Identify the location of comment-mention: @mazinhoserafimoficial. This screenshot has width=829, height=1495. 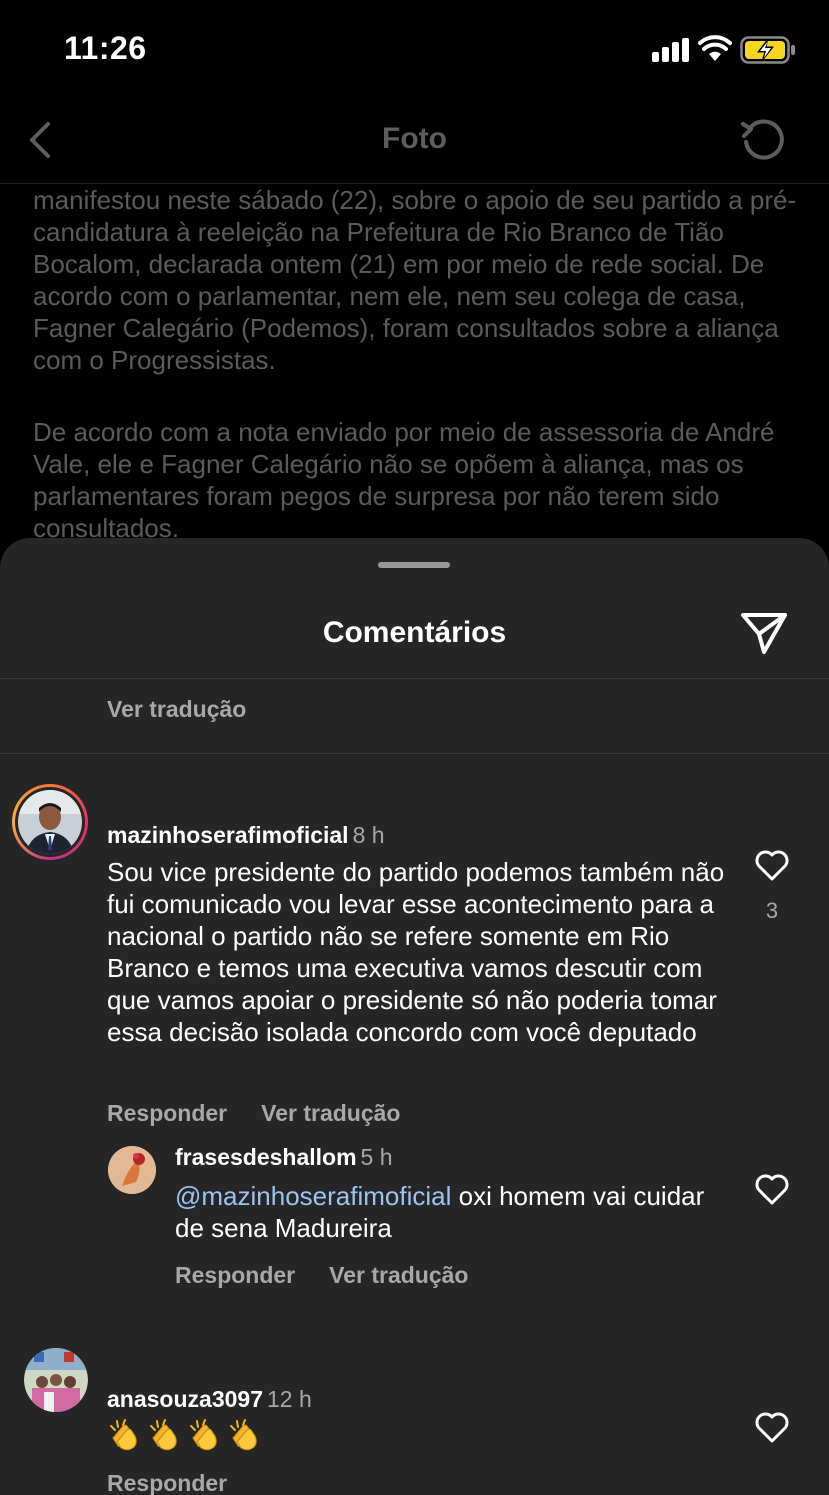
(313, 1196).